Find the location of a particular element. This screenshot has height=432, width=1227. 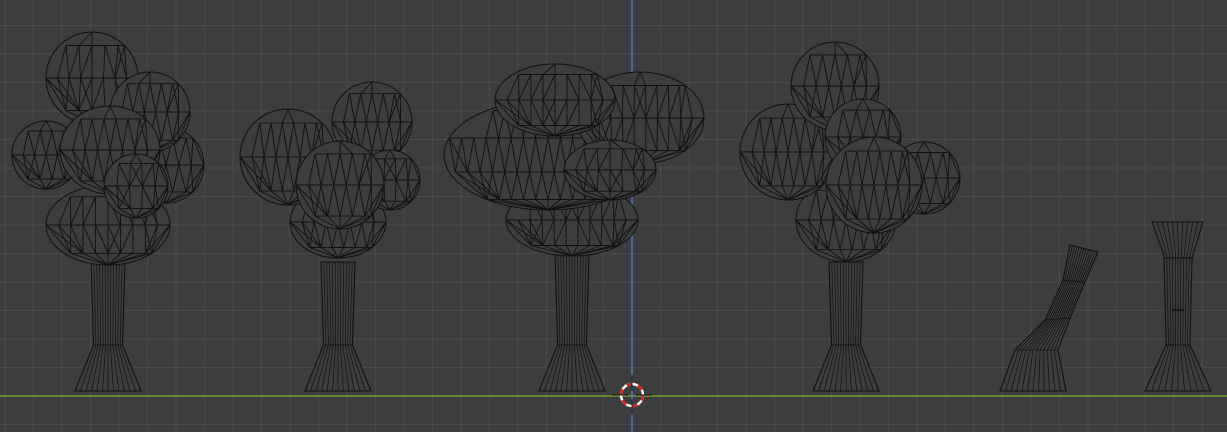

tree-1-mesh is located at coordinates (108, 211).